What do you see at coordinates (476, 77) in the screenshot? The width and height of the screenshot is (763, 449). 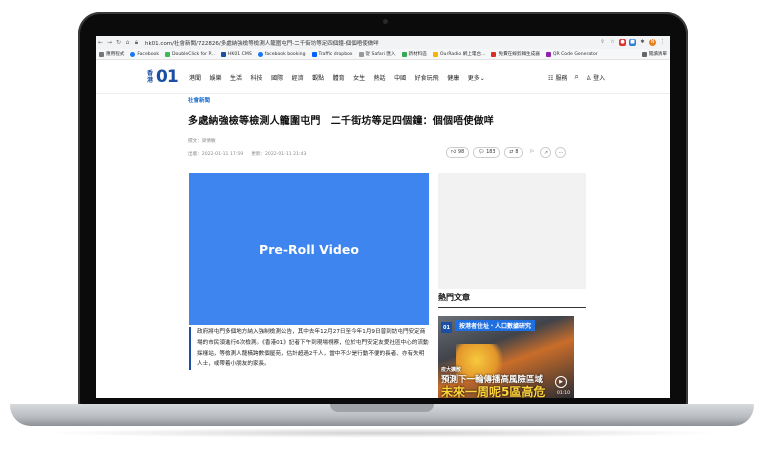 I see `menu-item-more: 更多⌄` at bounding box center [476, 77].